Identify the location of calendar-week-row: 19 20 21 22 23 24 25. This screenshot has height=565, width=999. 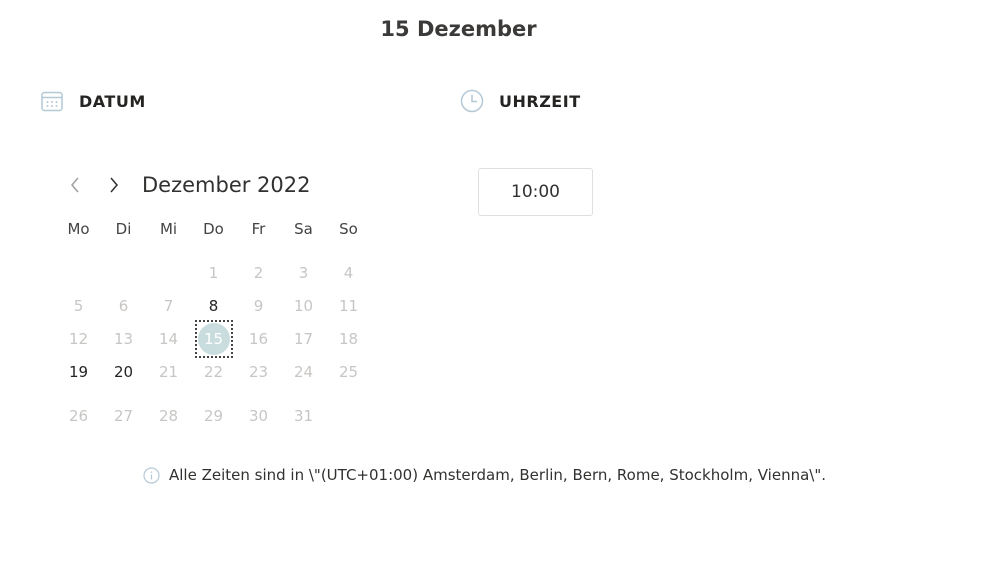
(213, 371).